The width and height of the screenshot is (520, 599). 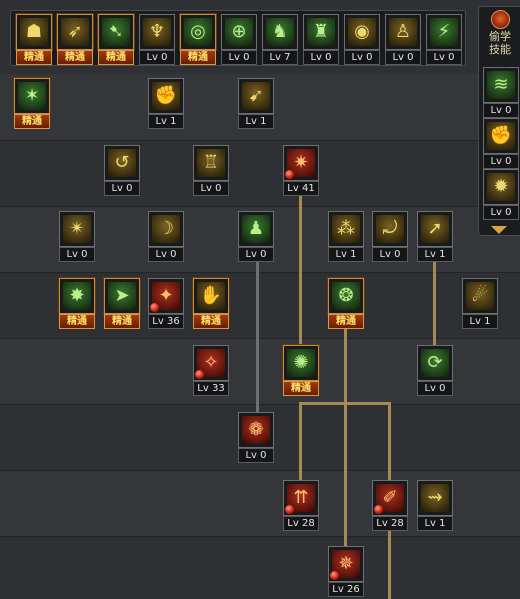 I want to click on skill-icon-frame: ✵, so click(x=346, y=564).